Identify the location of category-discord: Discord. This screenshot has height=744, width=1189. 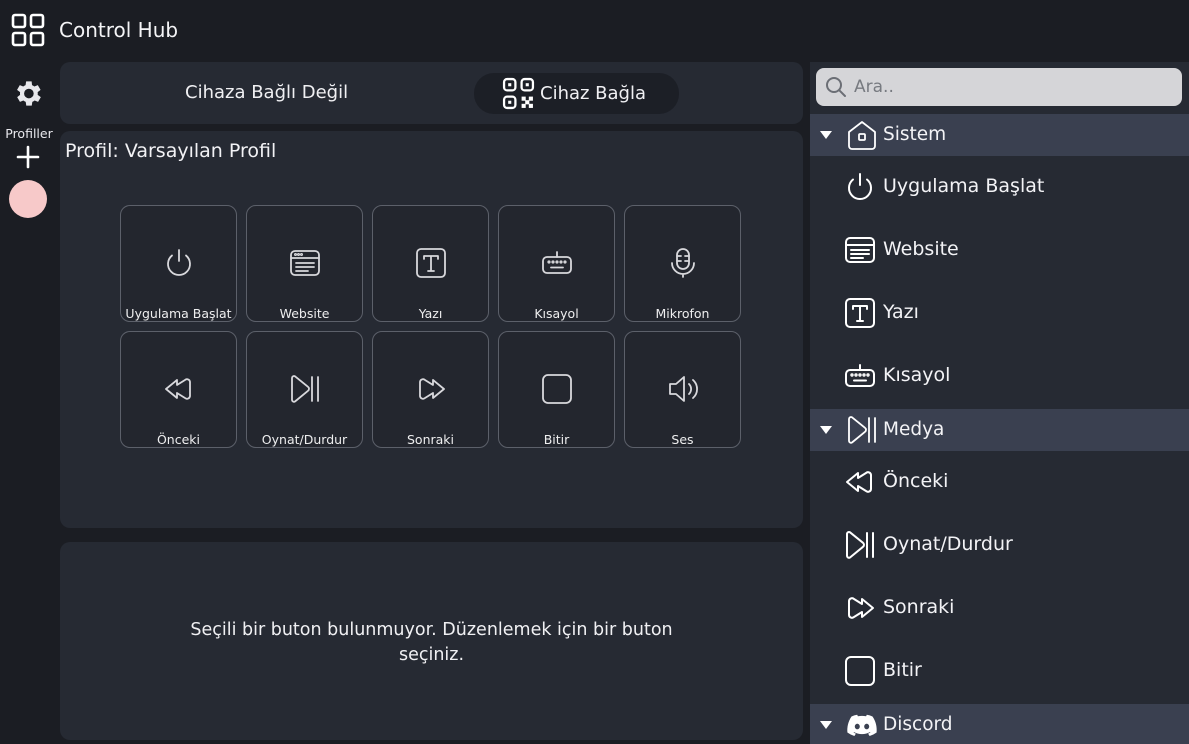
(999, 724).